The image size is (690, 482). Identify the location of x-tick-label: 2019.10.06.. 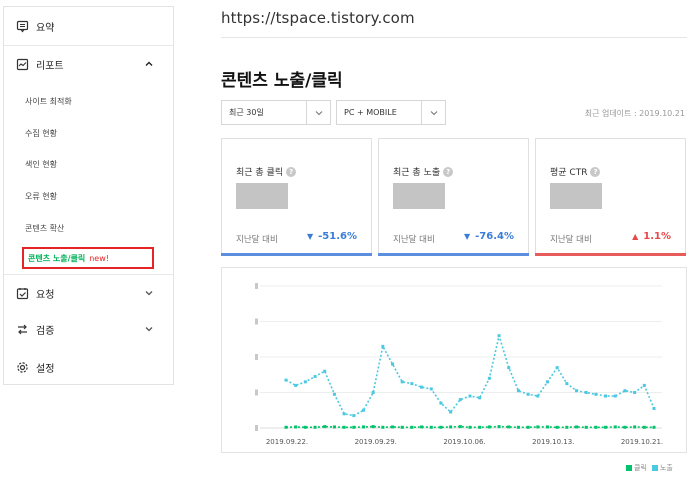
(464, 442).